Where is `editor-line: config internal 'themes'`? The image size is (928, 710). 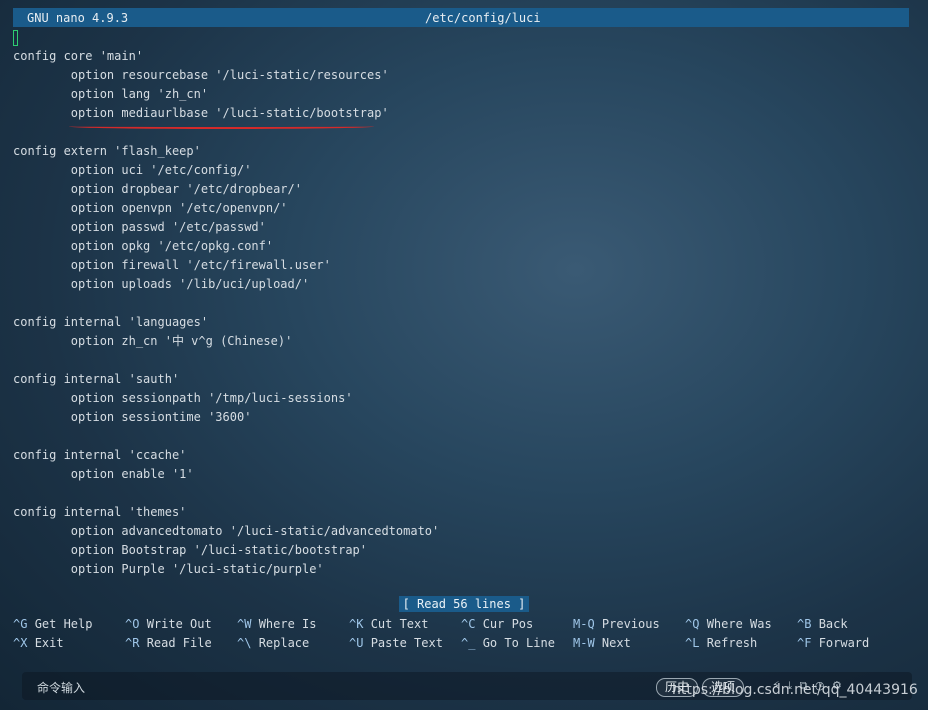 editor-line: config internal 'themes' is located at coordinates (461, 512).